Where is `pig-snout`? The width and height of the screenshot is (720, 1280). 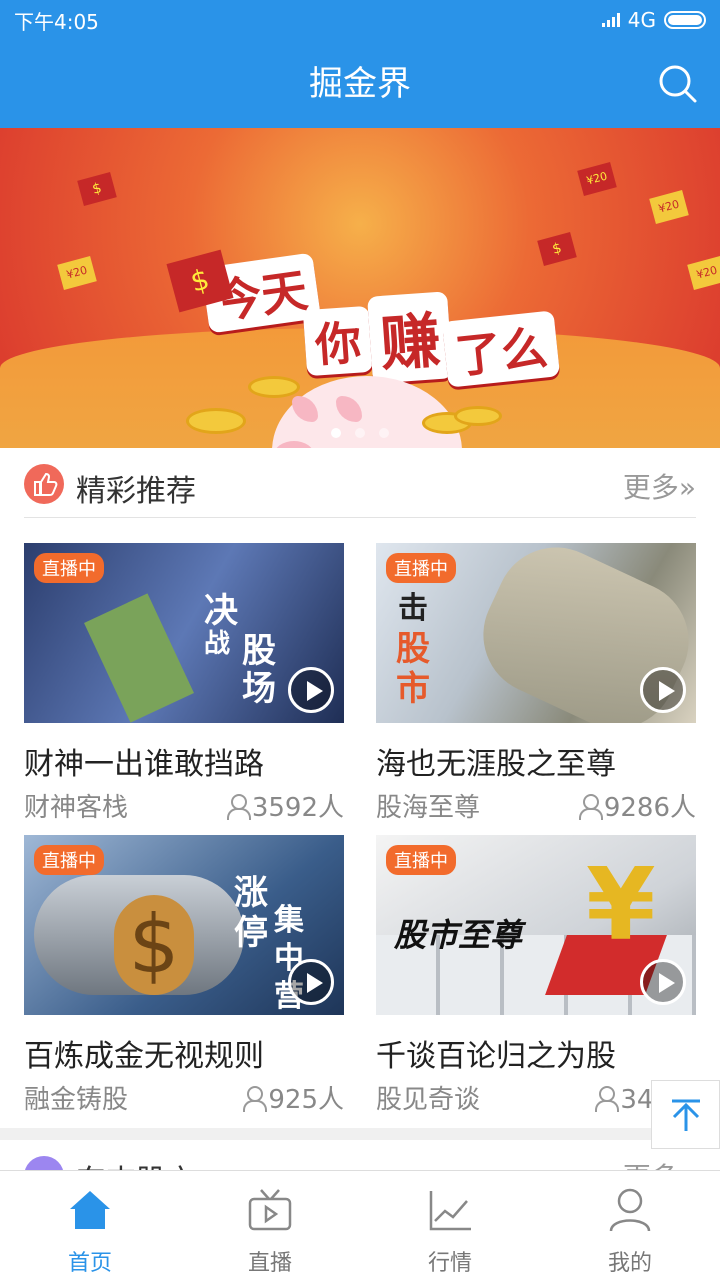
pig-snout is located at coordinates (294, 444).